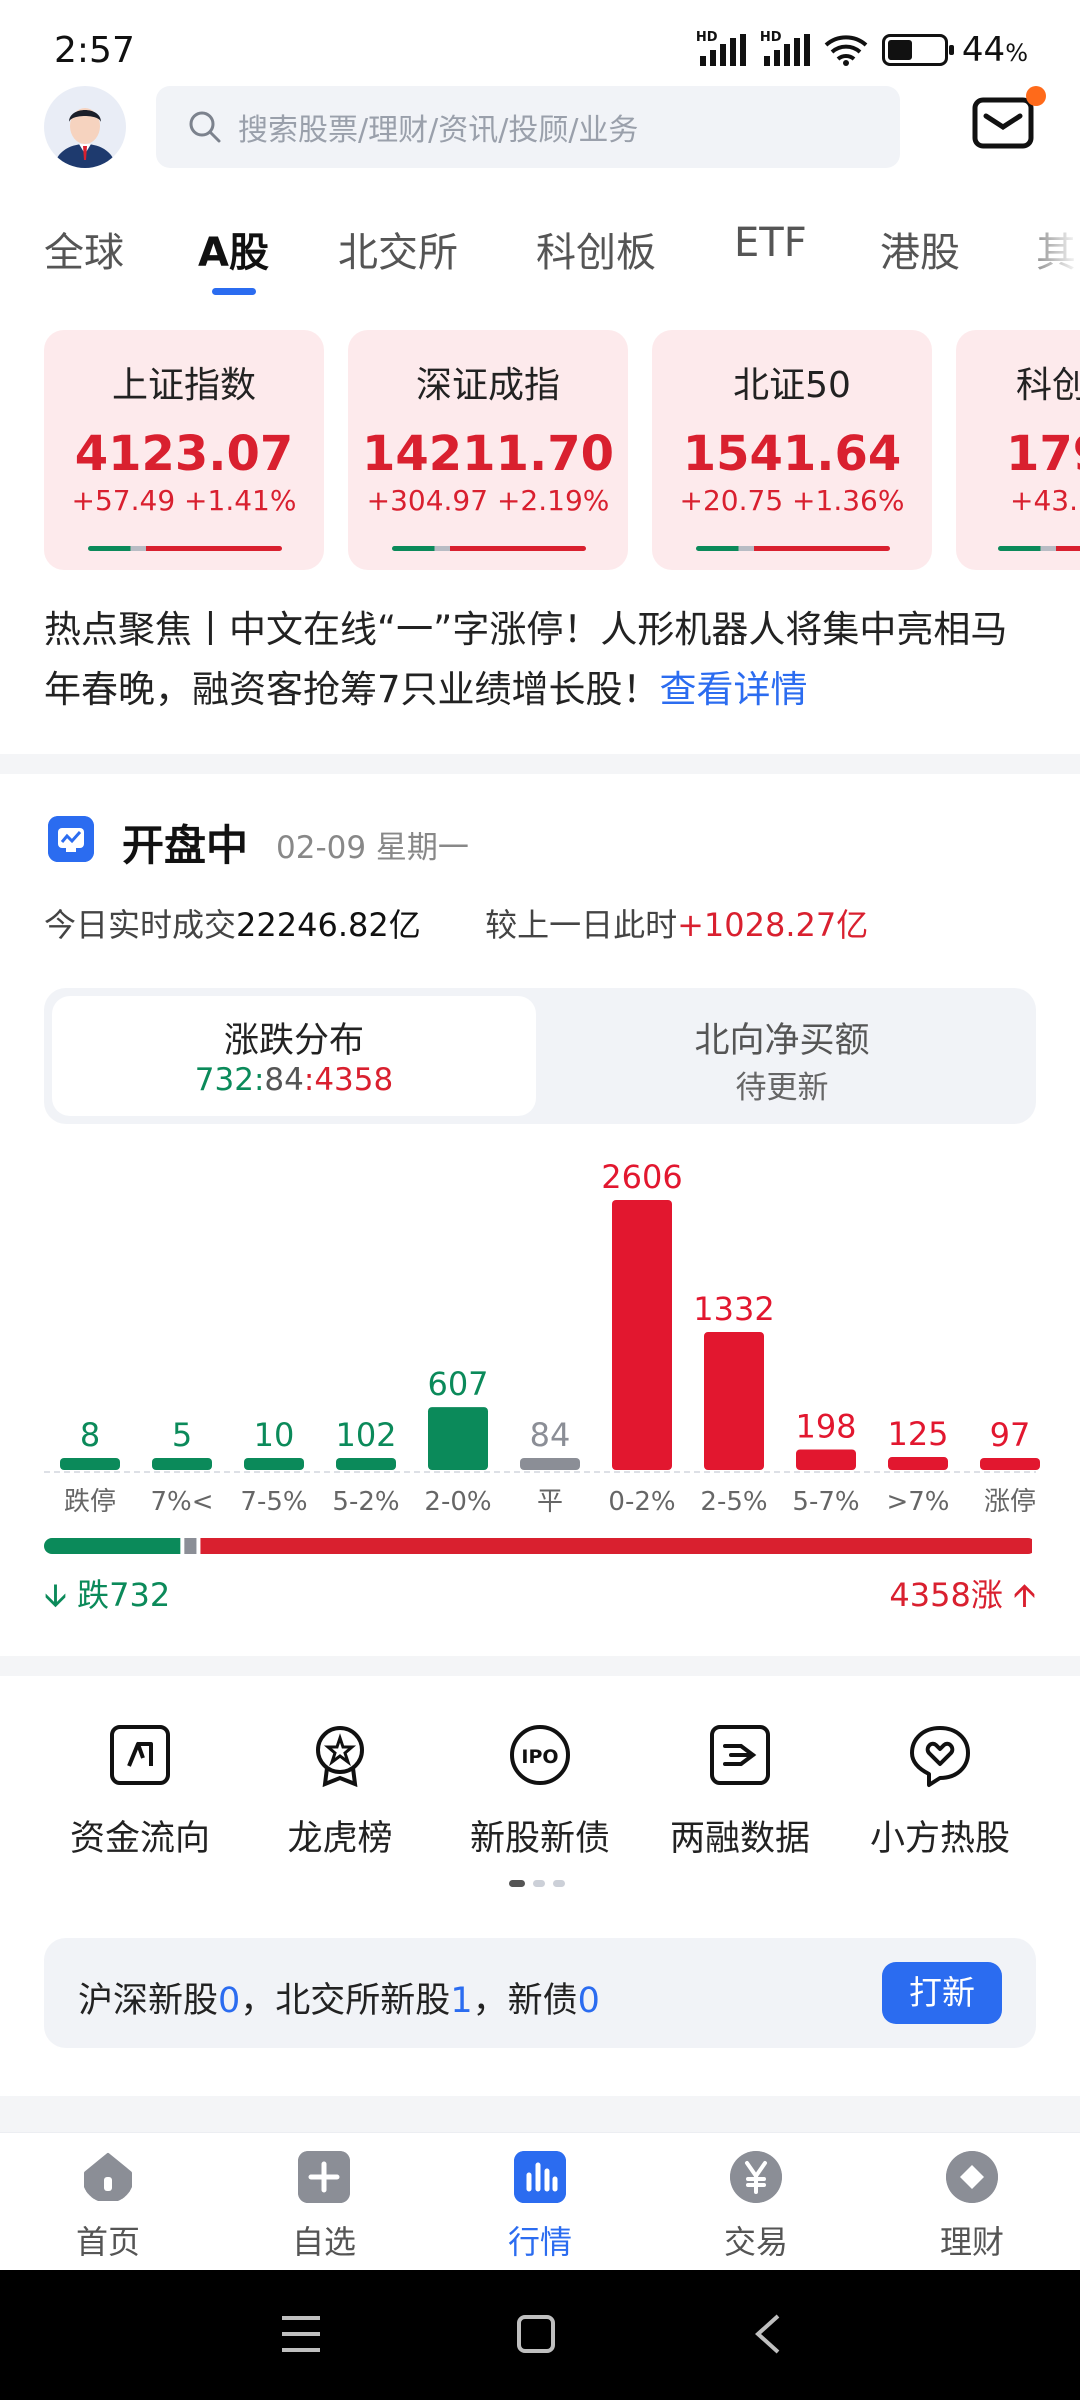 This screenshot has width=1080, height=2400. What do you see at coordinates (398, 249) in the screenshot?
I see `tab-bse: 北交所` at bounding box center [398, 249].